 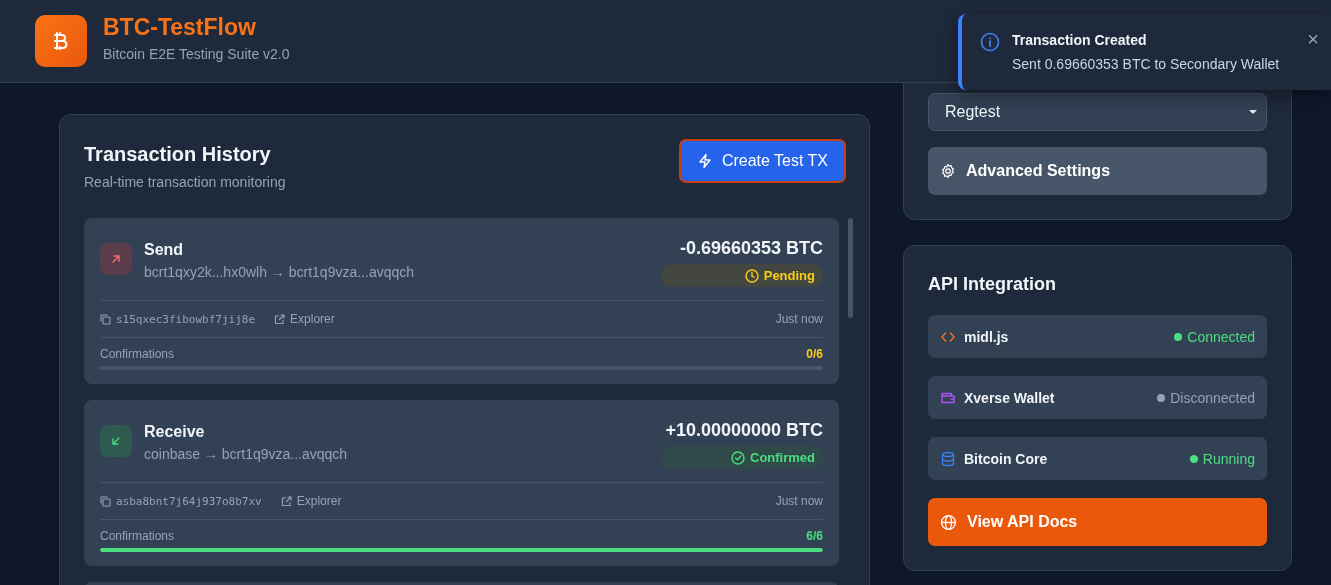 I want to click on status-badge: Pending, so click(x=742, y=275).